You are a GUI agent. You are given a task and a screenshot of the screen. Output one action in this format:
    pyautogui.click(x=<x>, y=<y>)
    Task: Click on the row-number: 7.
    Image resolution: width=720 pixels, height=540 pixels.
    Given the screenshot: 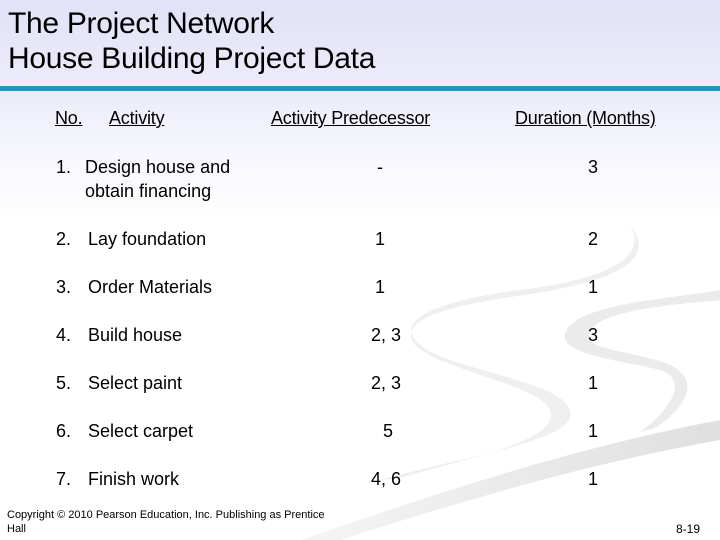 What is the action you would take?
    pyautogui.click(x=64, y=479)
    